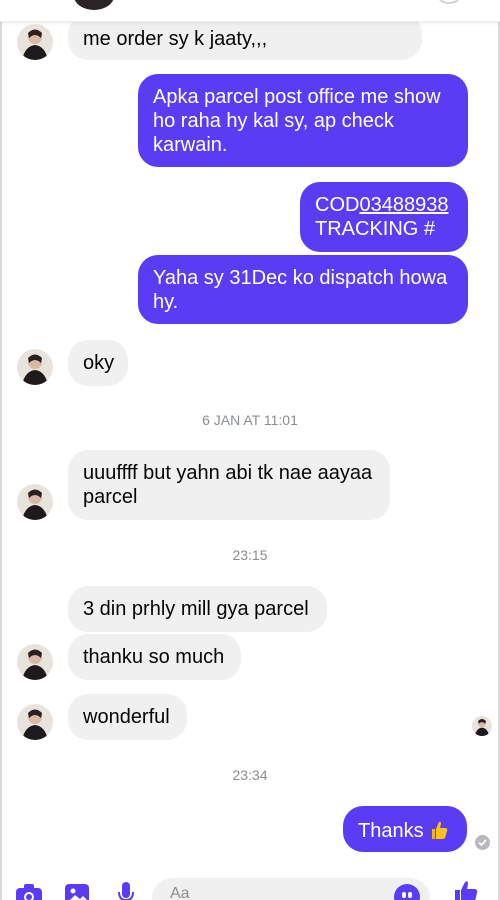  What do you see at coordinates (482, 726) in the screenshot?
I see `seen-indicator-avatar` at bounding box center [482, 726].